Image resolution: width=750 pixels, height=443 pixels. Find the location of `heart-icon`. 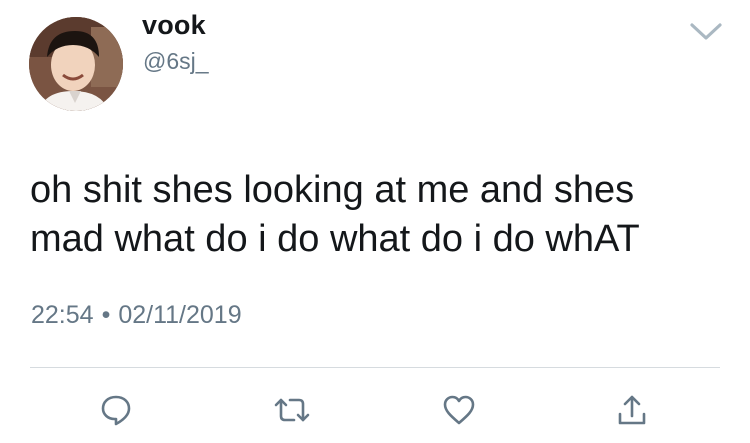

heart-icon is located at coordinates (459, 410).